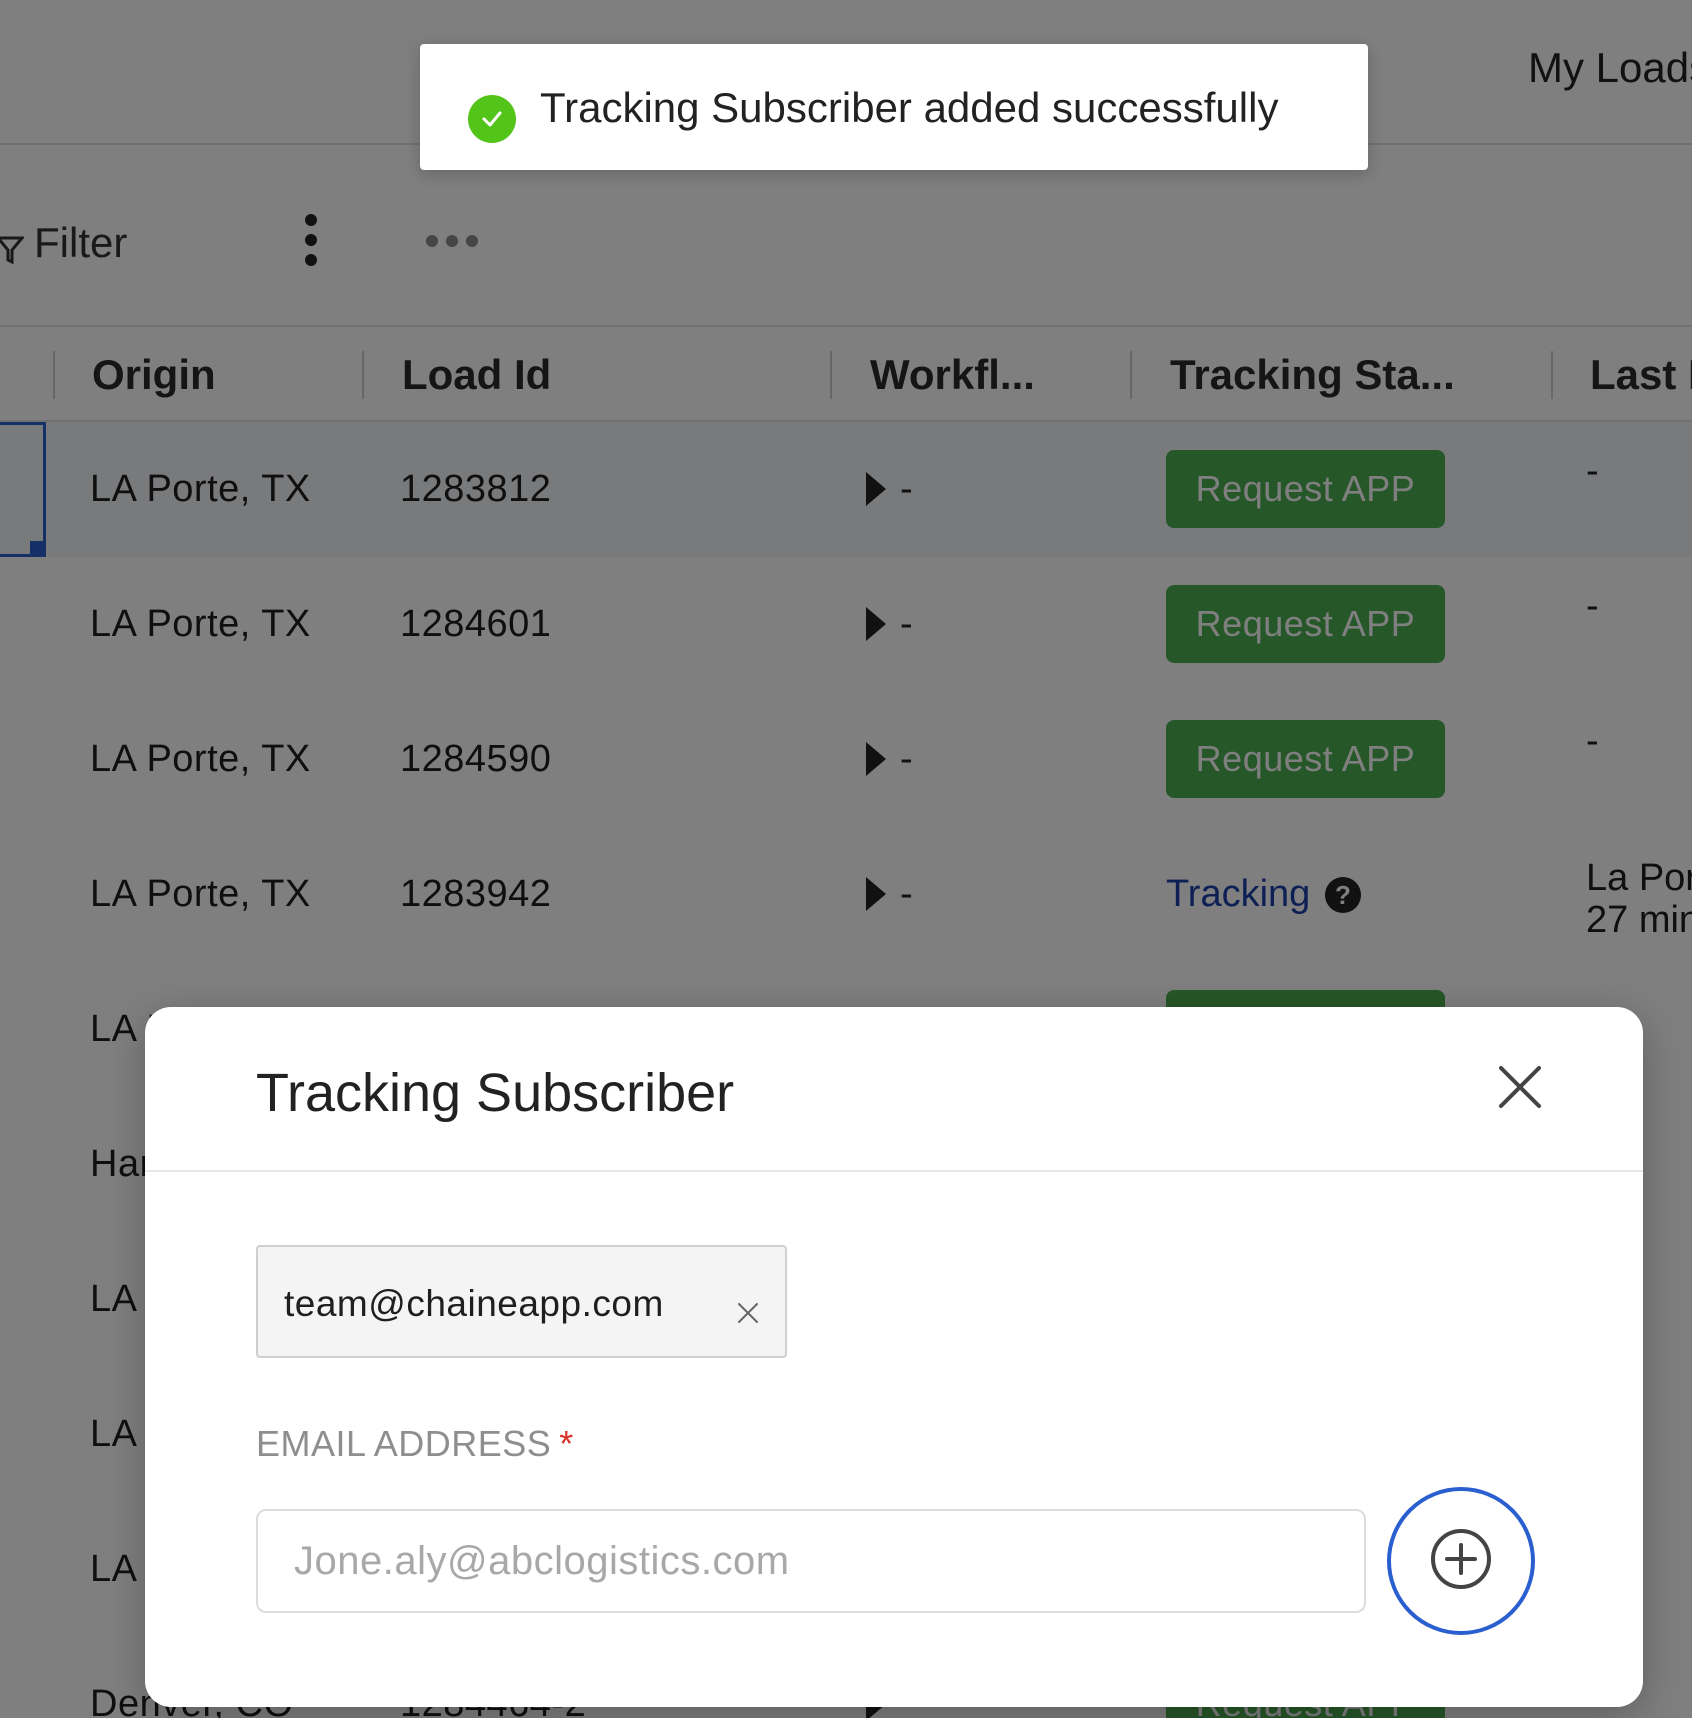 Image resolution: width=1692 pixels, height=1718 pixels. What do you see at coordinates (894, 1089) in the screenshot?
I see `modal-header: Tracking Subscriber` at bounding box center [894, 1089].